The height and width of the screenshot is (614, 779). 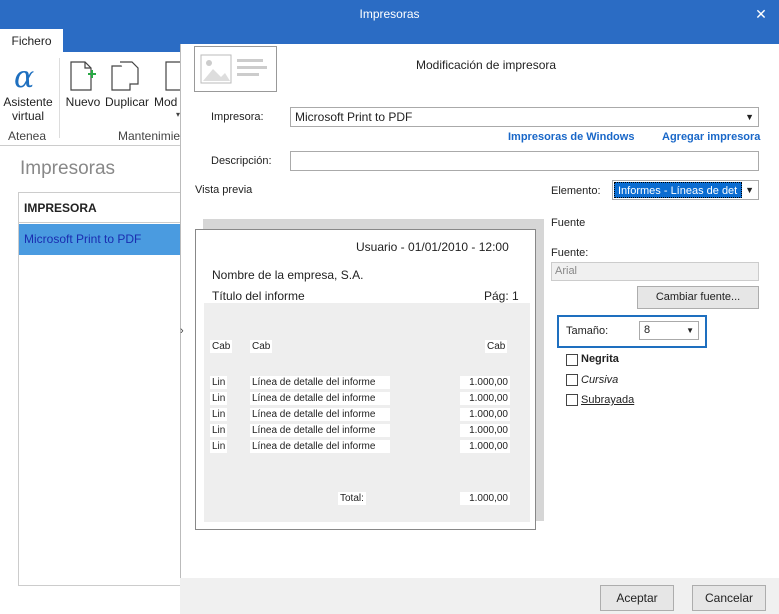 I want to click on preview-pagina: Pág: 1, so click(x=501, y=296).